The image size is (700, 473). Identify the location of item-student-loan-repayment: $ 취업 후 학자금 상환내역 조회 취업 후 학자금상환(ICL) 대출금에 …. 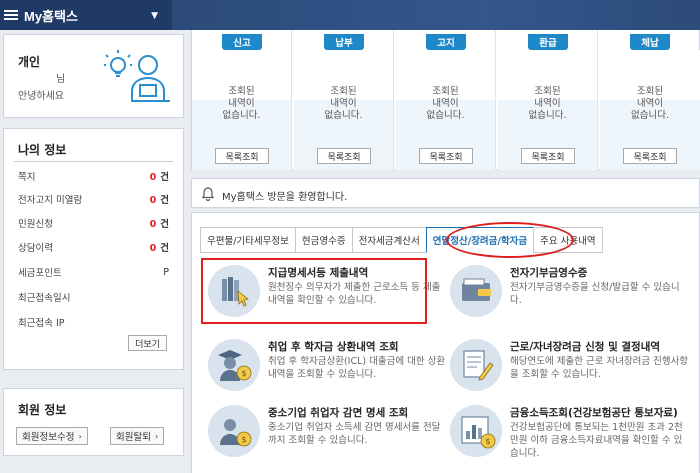
(323, 368).